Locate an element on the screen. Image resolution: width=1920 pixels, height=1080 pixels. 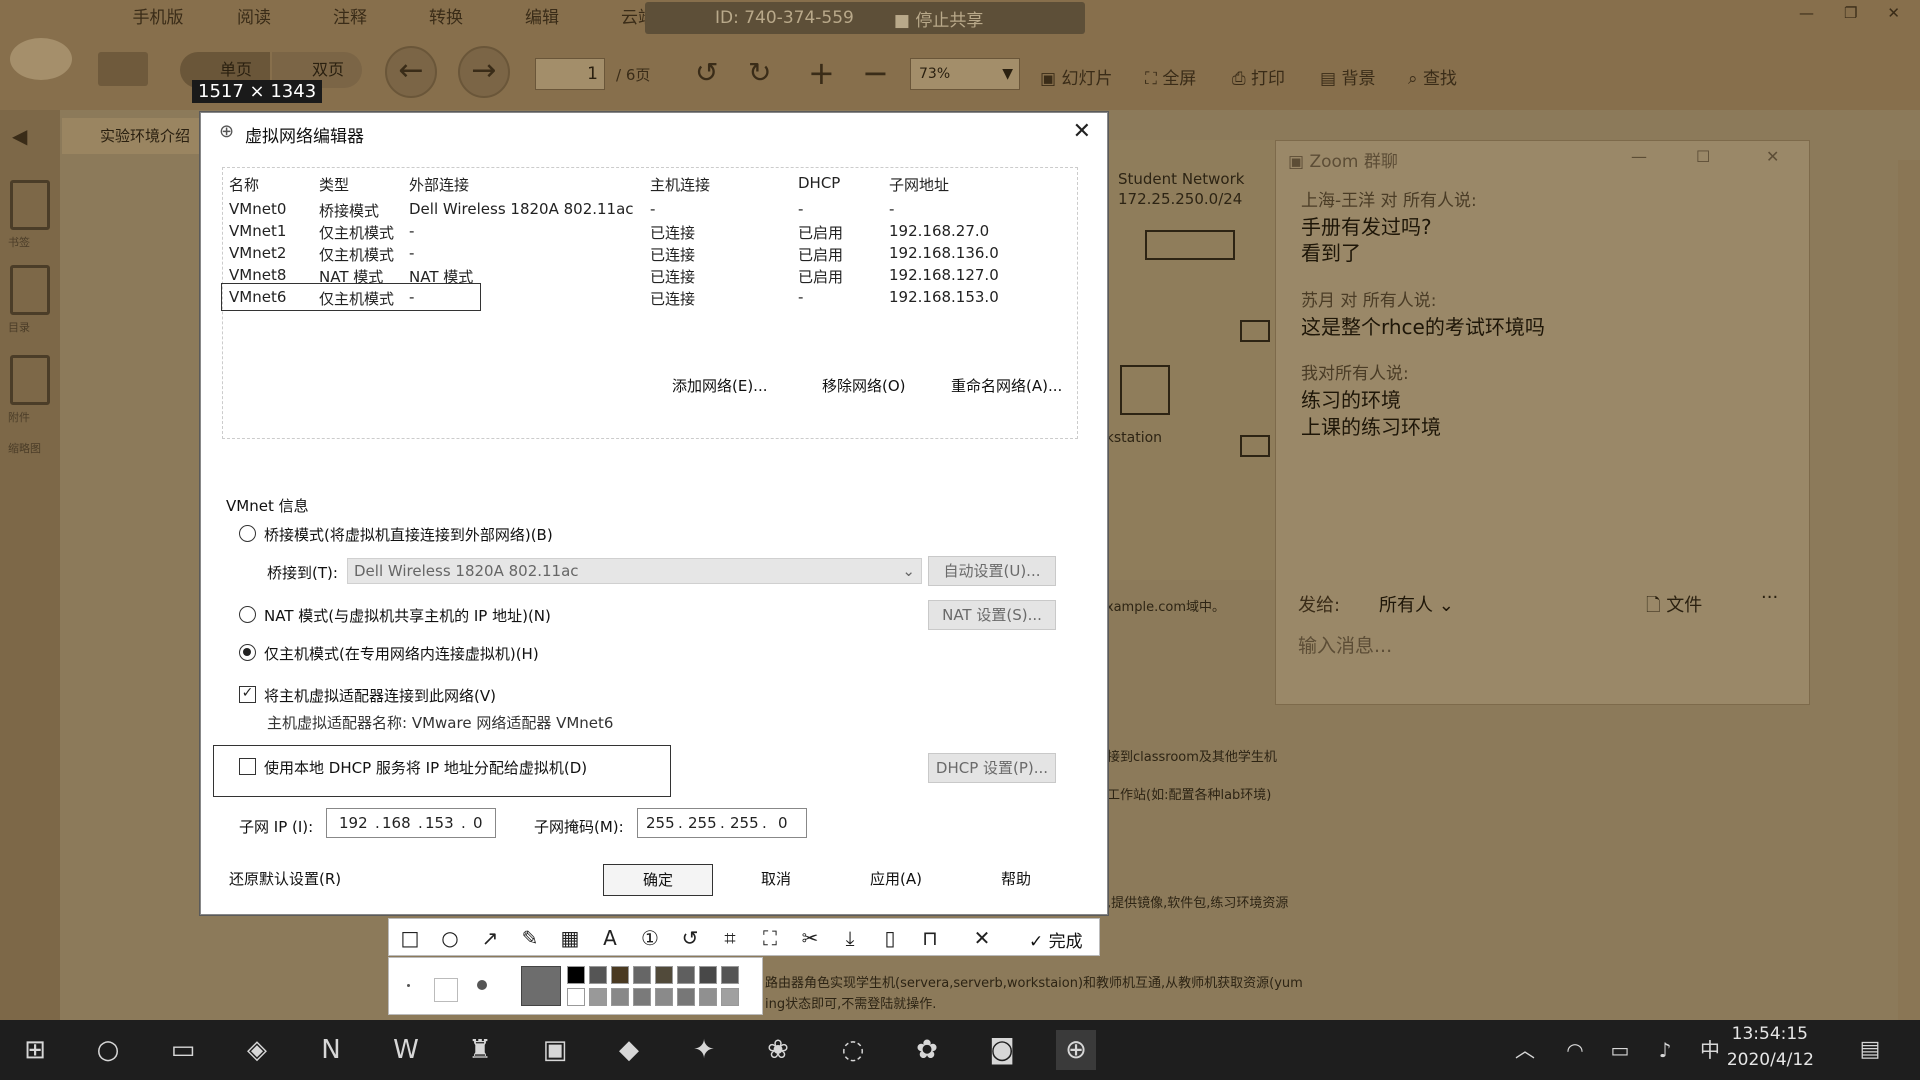
toc-icon is located at coordinates (30, 290).